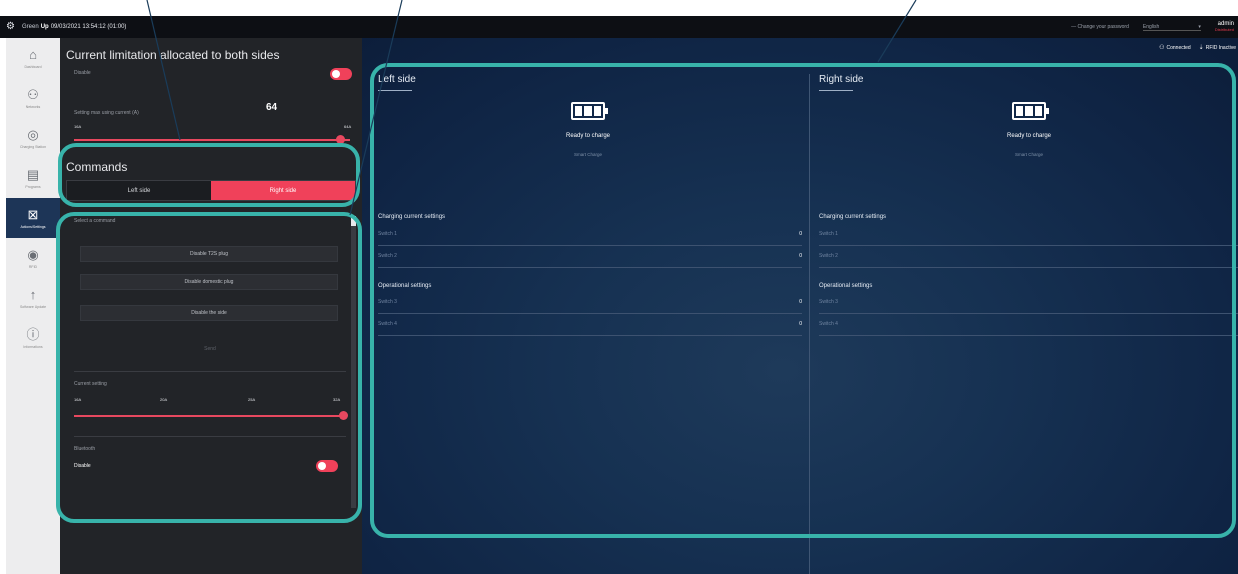  I want to click on rfid-status: ⇣ RFID Inactive, so click(1217, 47).